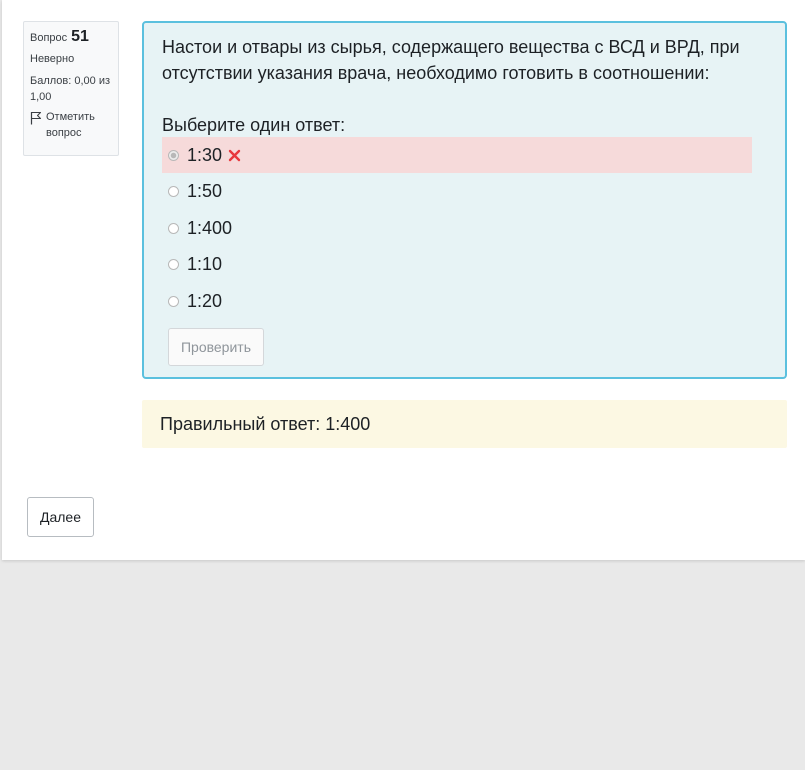 The height and width of the screenshot is (770, 805). What do you see at coordinates (265, 423) in the screenshot?
I see `right-answer-text: Правильный ответ: 1:400` at bounding box center [265, 423].